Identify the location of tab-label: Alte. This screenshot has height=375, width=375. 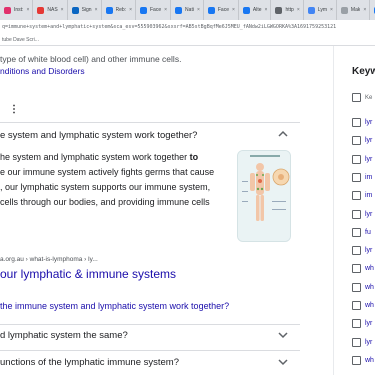
(257, 10).